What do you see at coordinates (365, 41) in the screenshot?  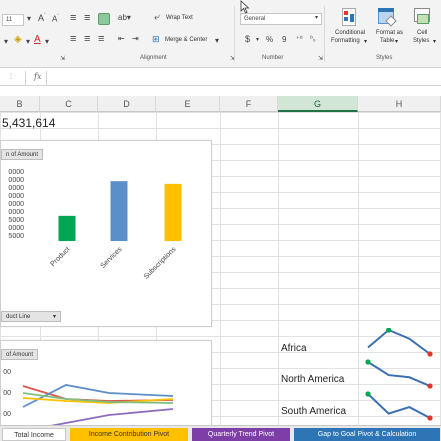 I see `conditional-formatting-dropdown-icon: ▾` at bounding box center [365, 41].